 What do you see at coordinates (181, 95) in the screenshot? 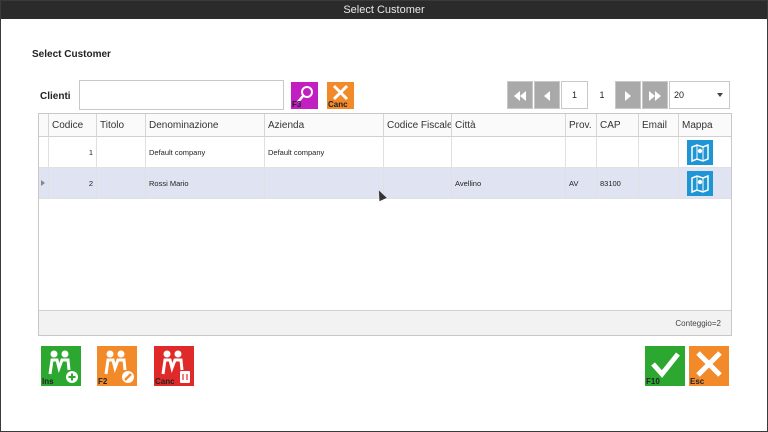
I see `search-input` at bounding box center [181, 95].